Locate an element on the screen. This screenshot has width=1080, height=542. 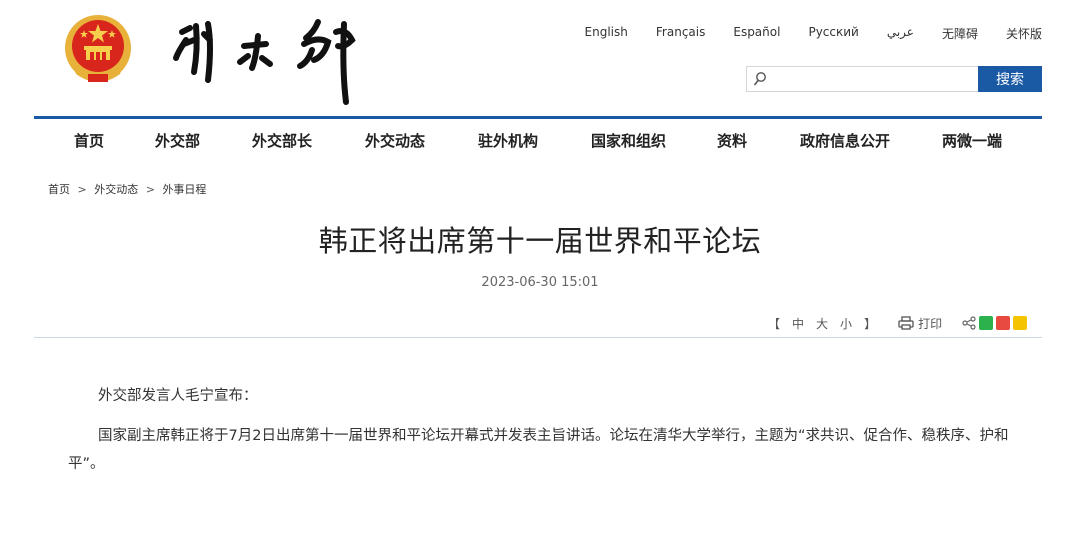
printer-icon is located at coordinates (906, 323).